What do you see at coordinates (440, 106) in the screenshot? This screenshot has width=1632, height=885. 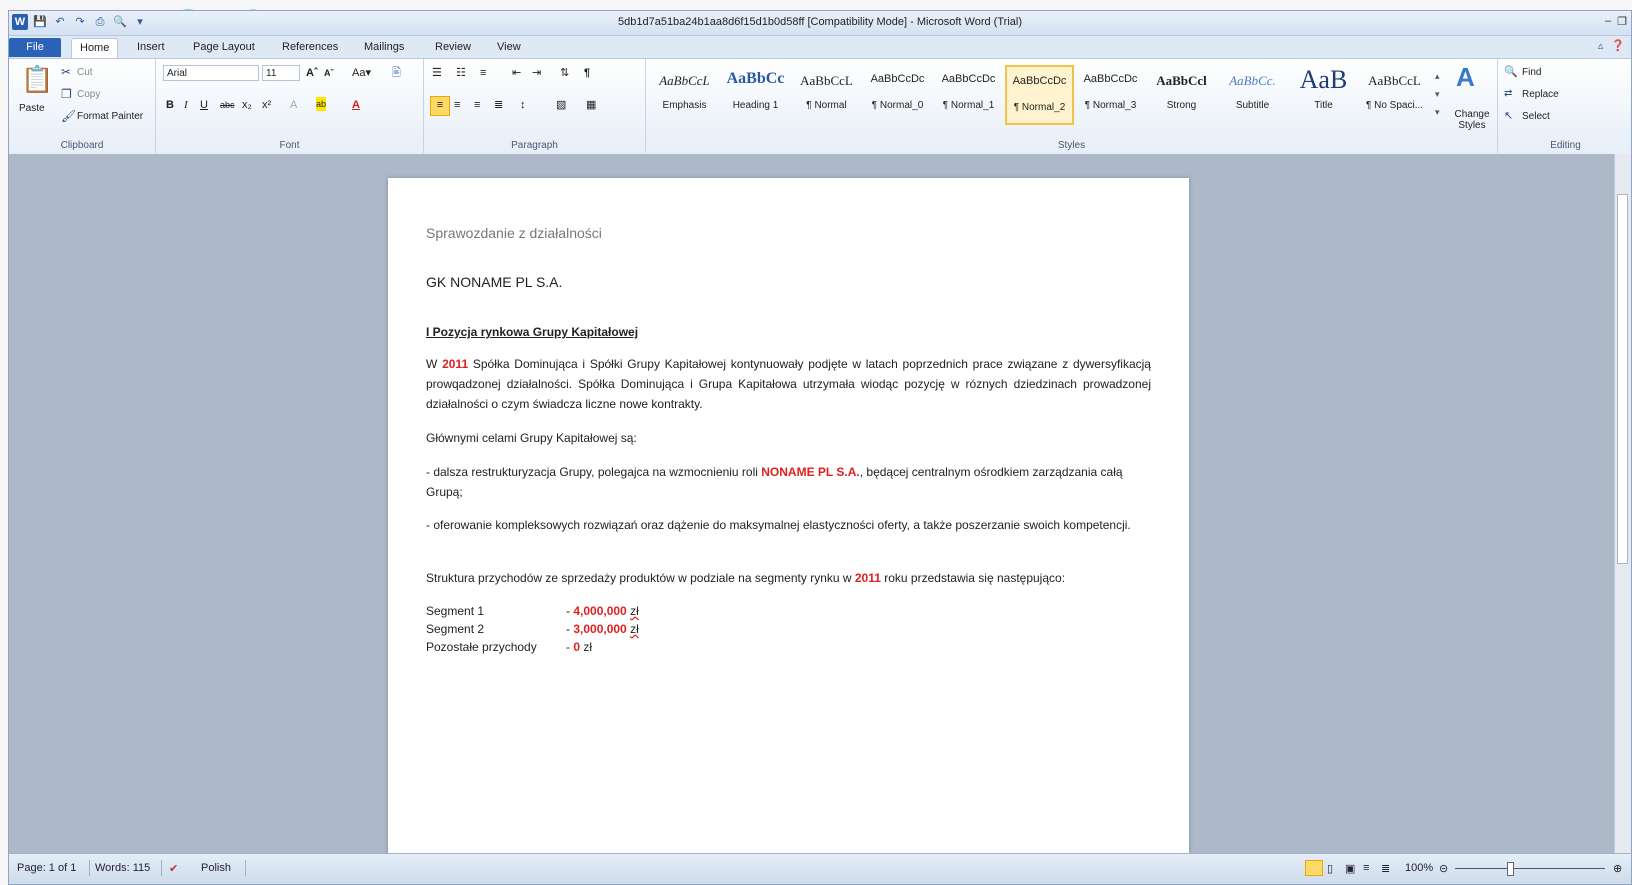 I see `align-left-icon: ≡` at bounding box center [440, 106].